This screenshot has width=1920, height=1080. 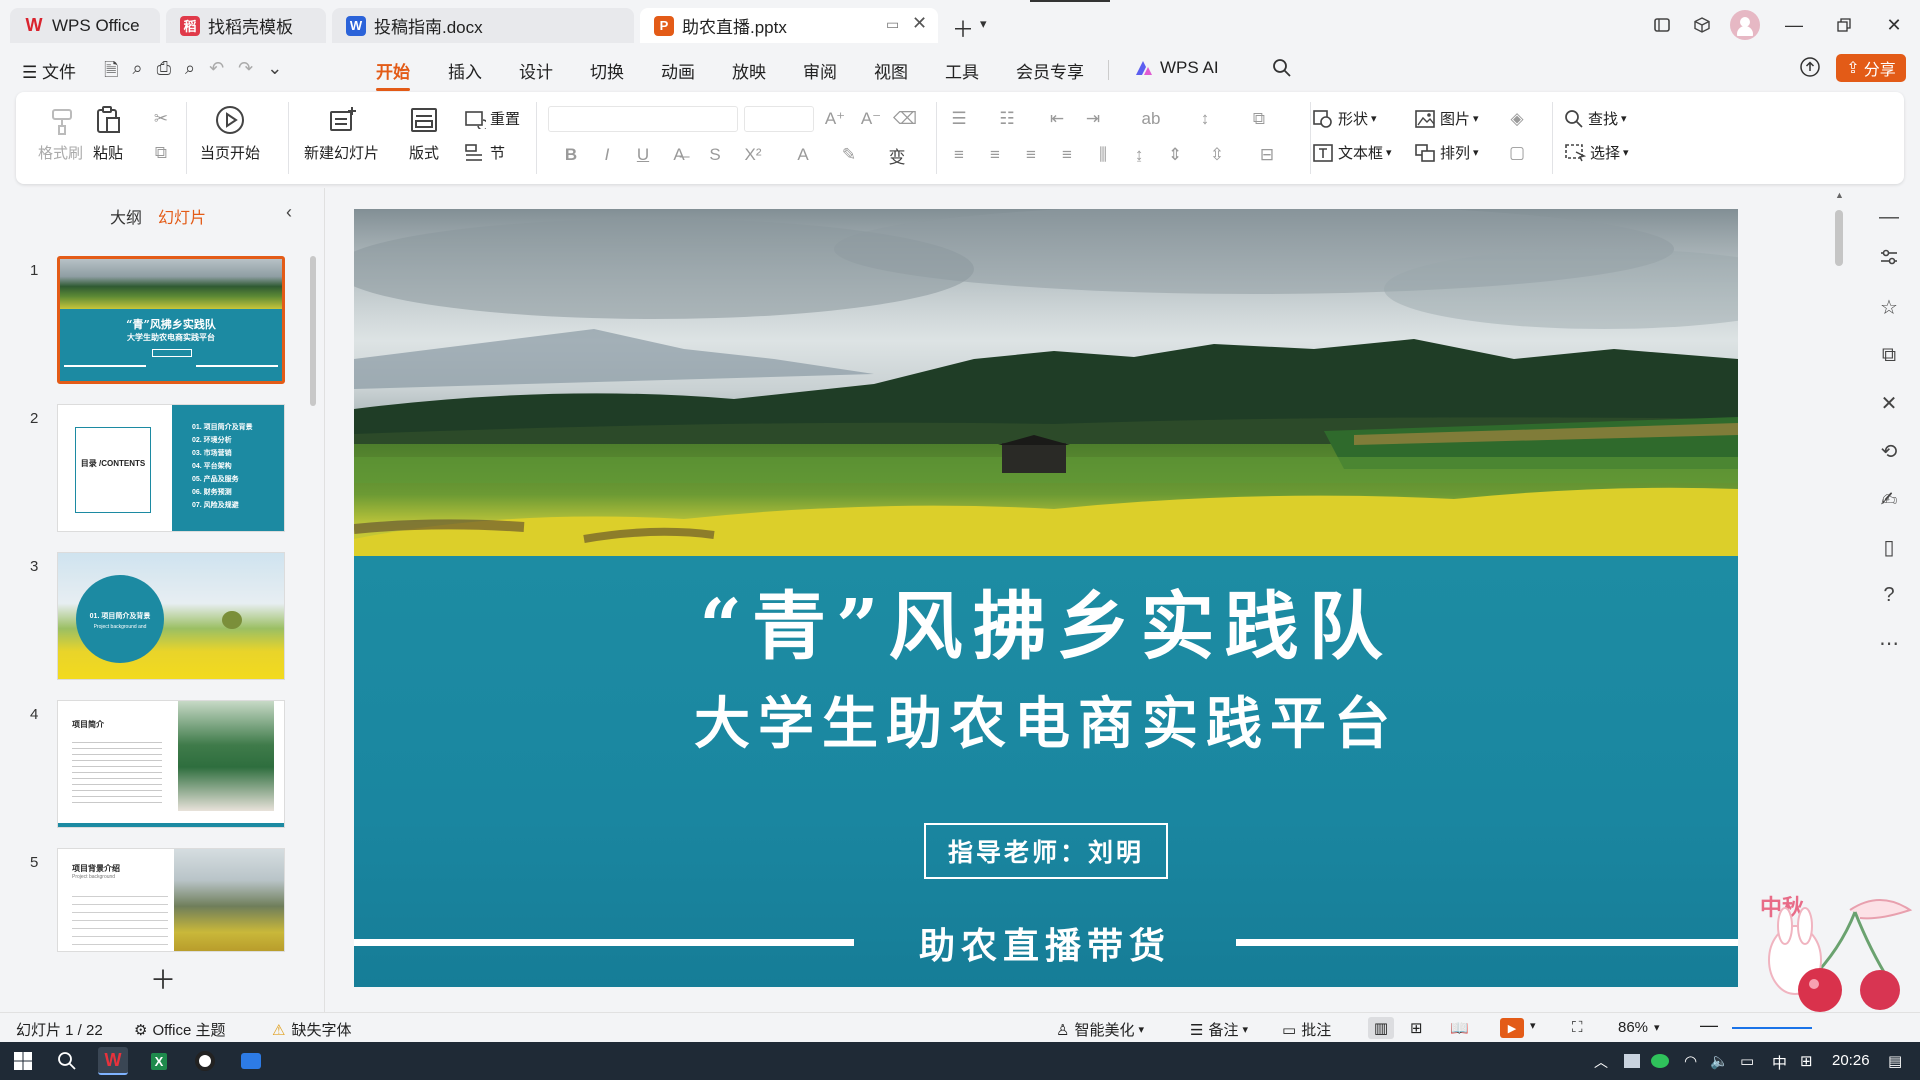 What do you see at coordinates (1601, 1062) in the screenshot?
I see `tray-chevron-icon: ︿` at bounding box center [1601, 1062].